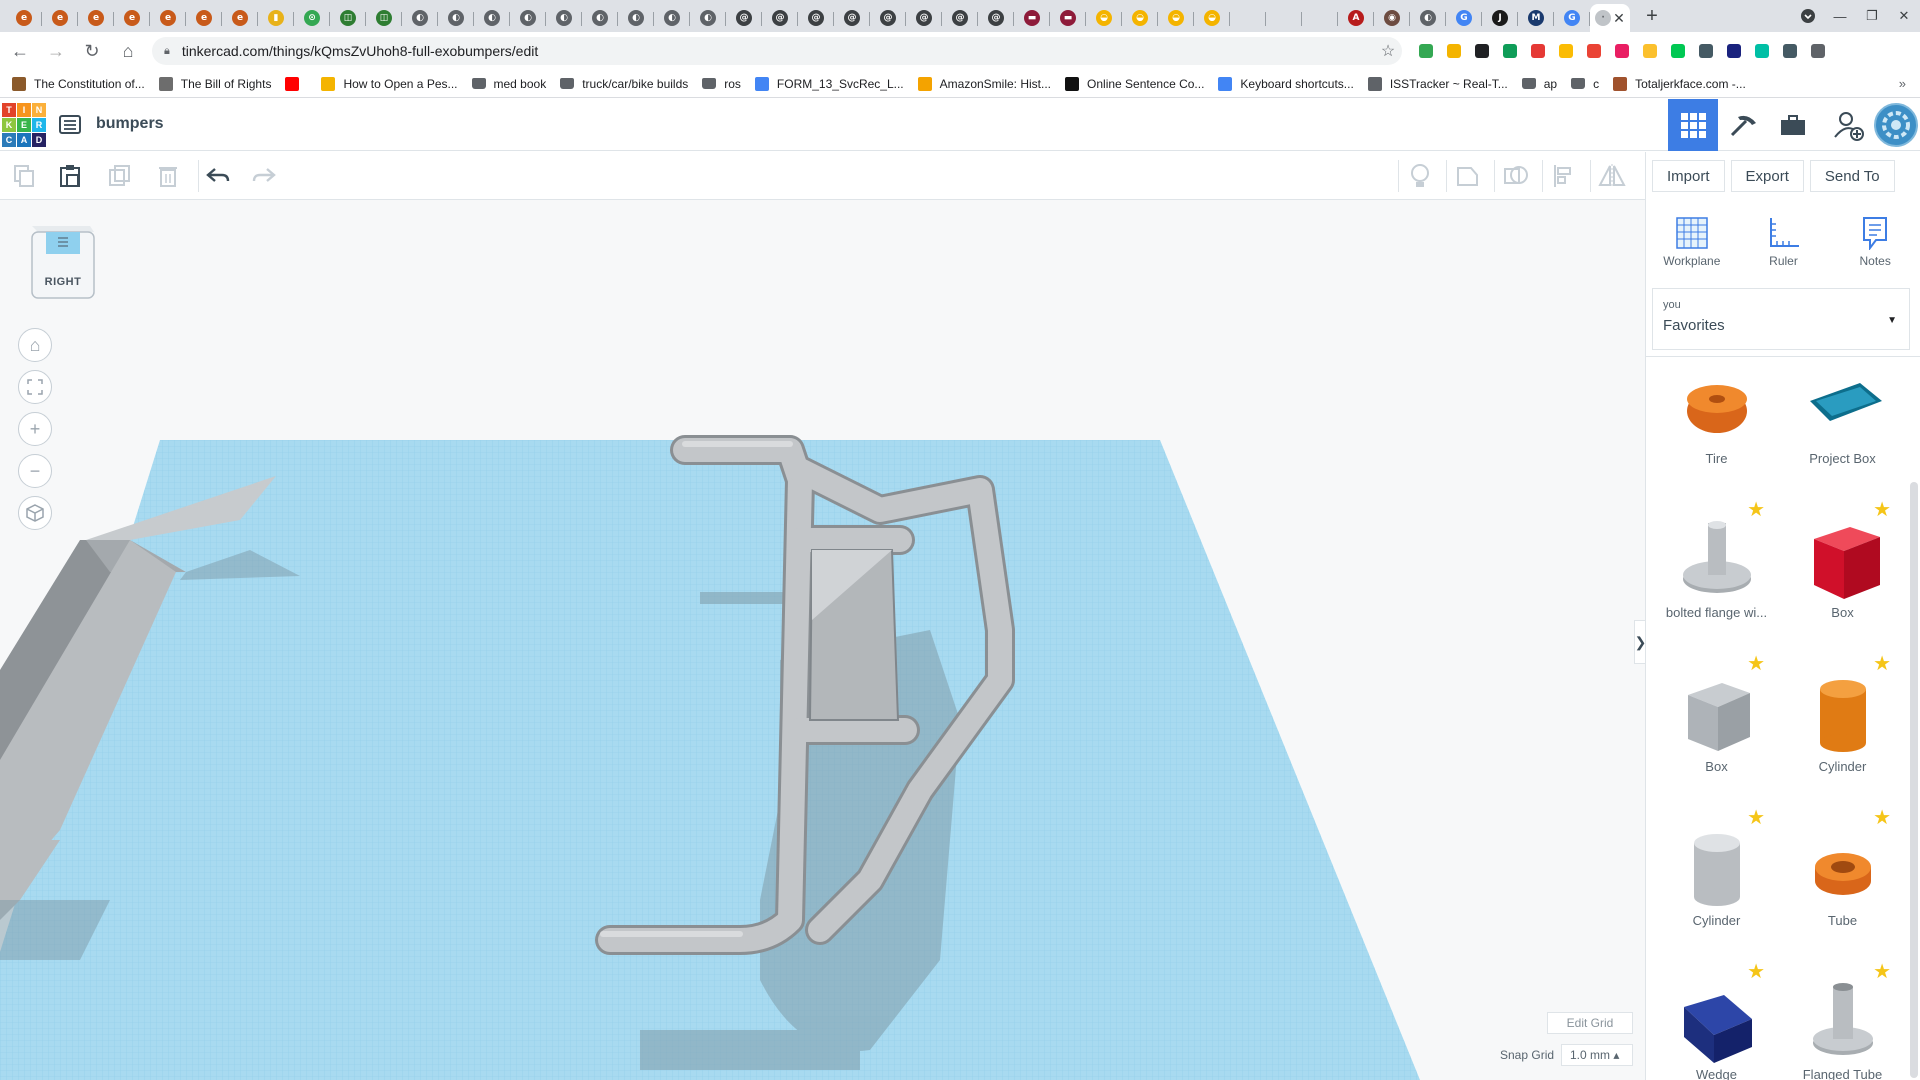 The height and width of the screenshot is (1080, 1920). I want to click on bookmark-folder: ros, so click(721, 84).